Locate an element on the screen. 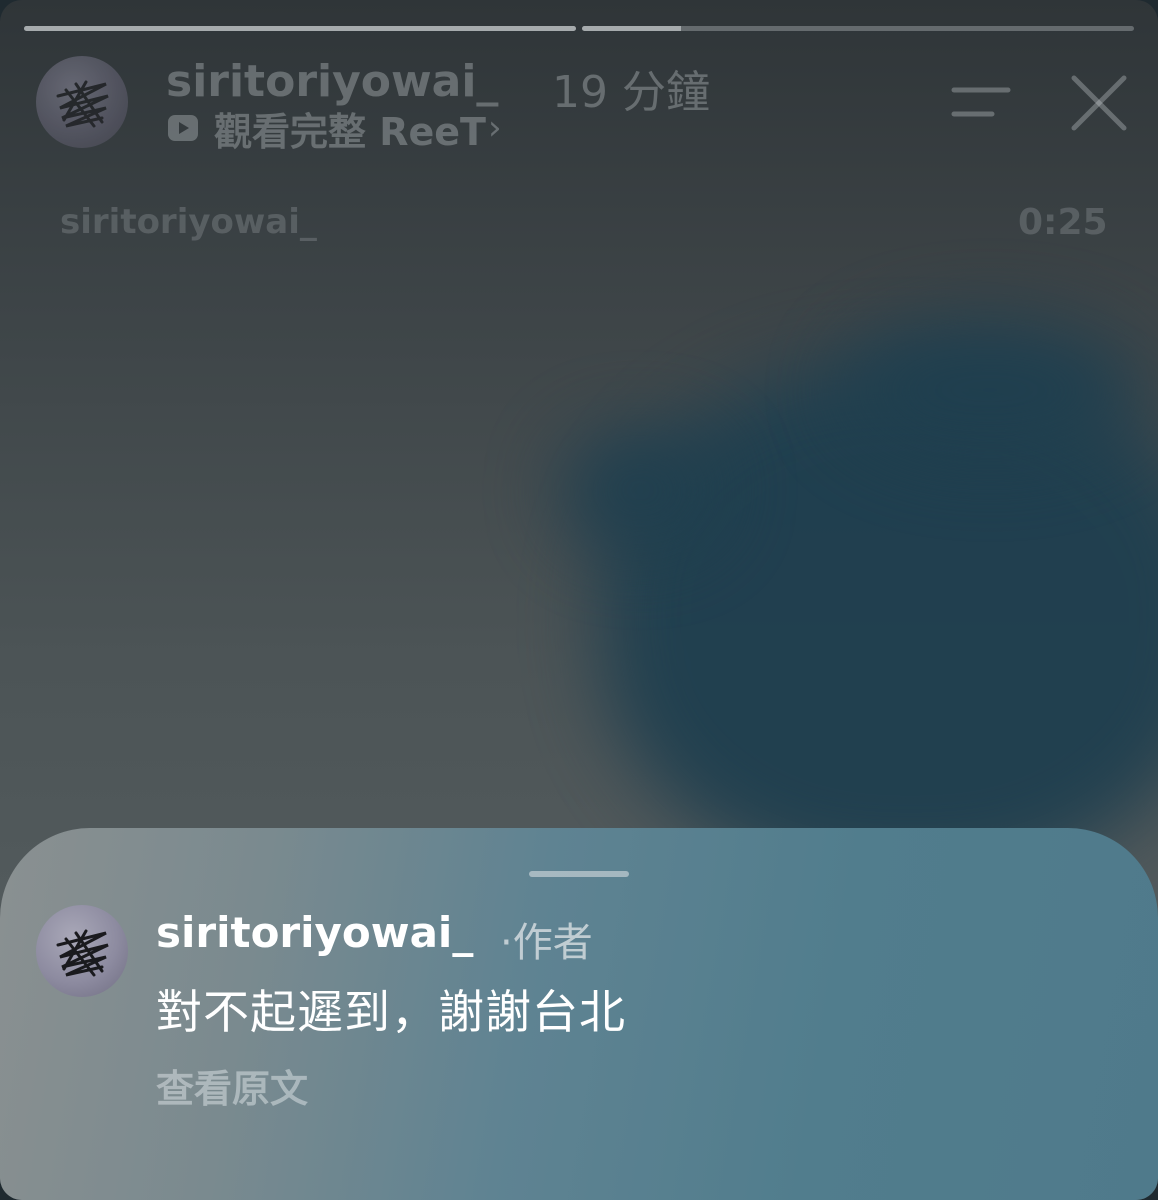 Image resolution: width=1158 pixels, height=1200 pixels. avatar is located at coordinates (82, 102).